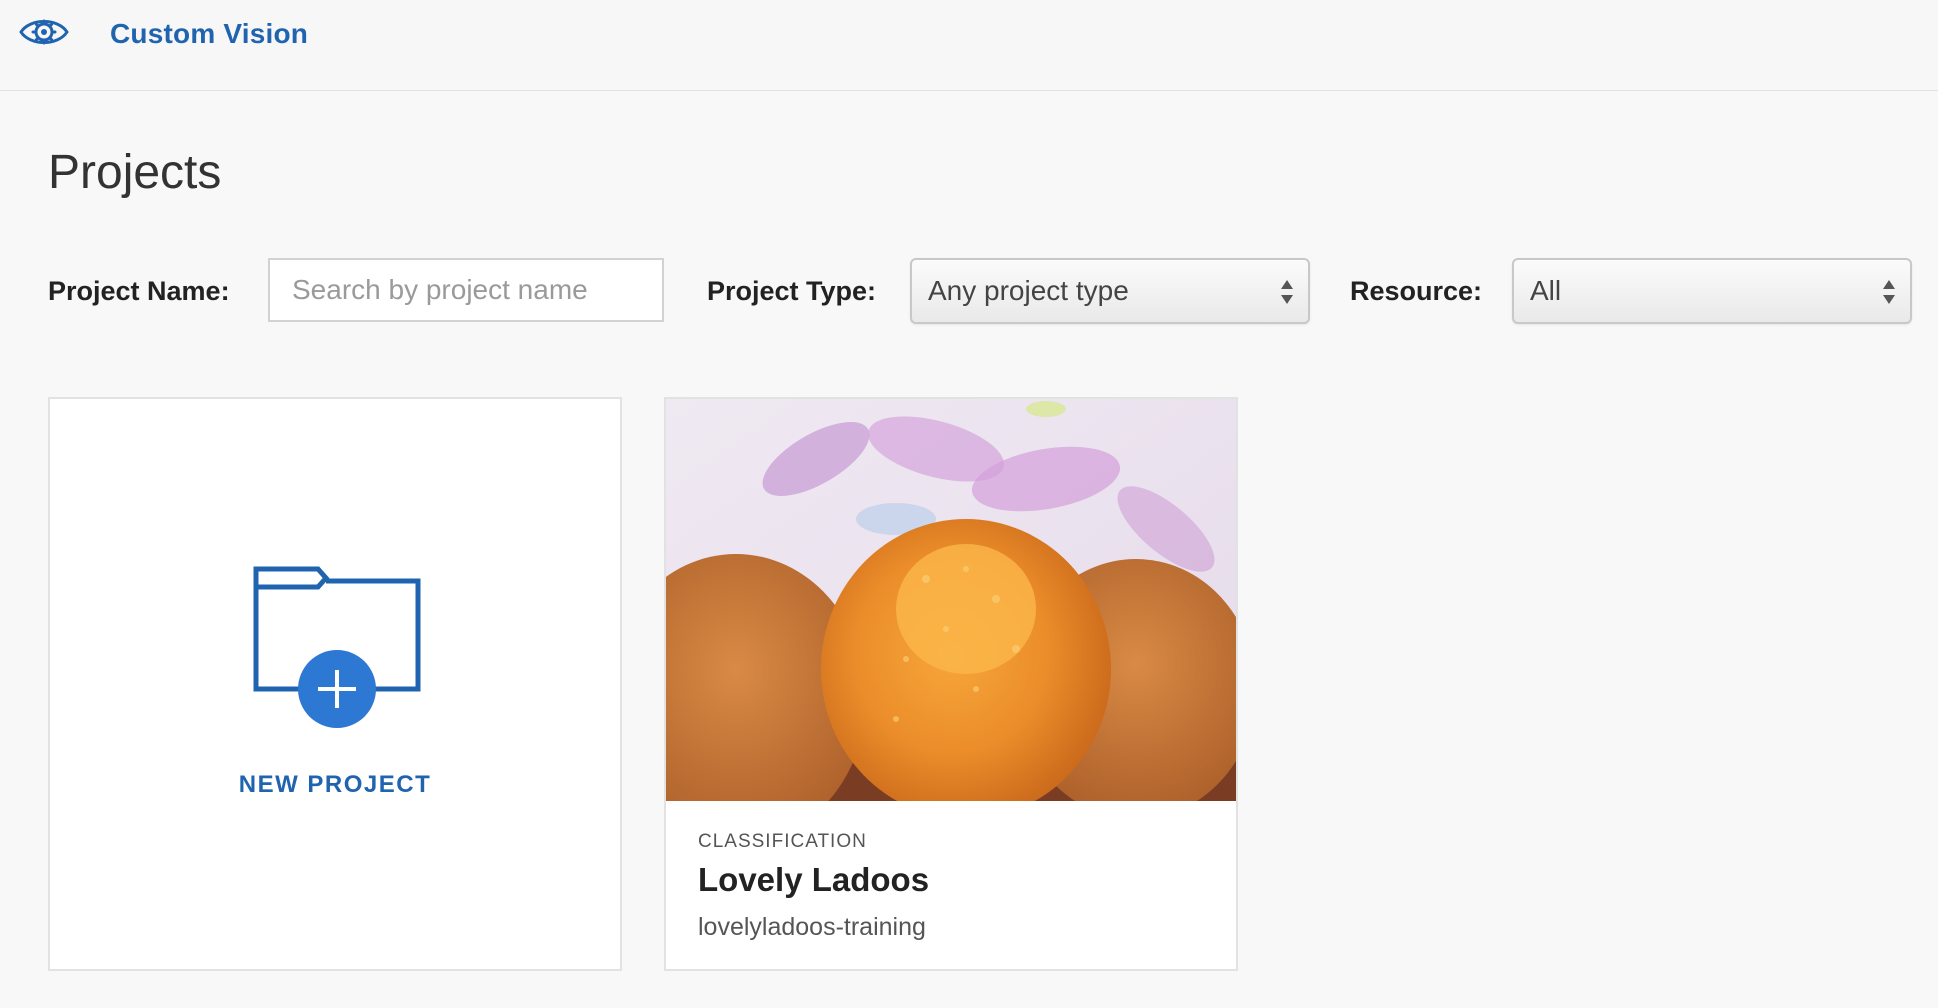  I want to click on project-name-label: Project Name:, so click(139, 291).